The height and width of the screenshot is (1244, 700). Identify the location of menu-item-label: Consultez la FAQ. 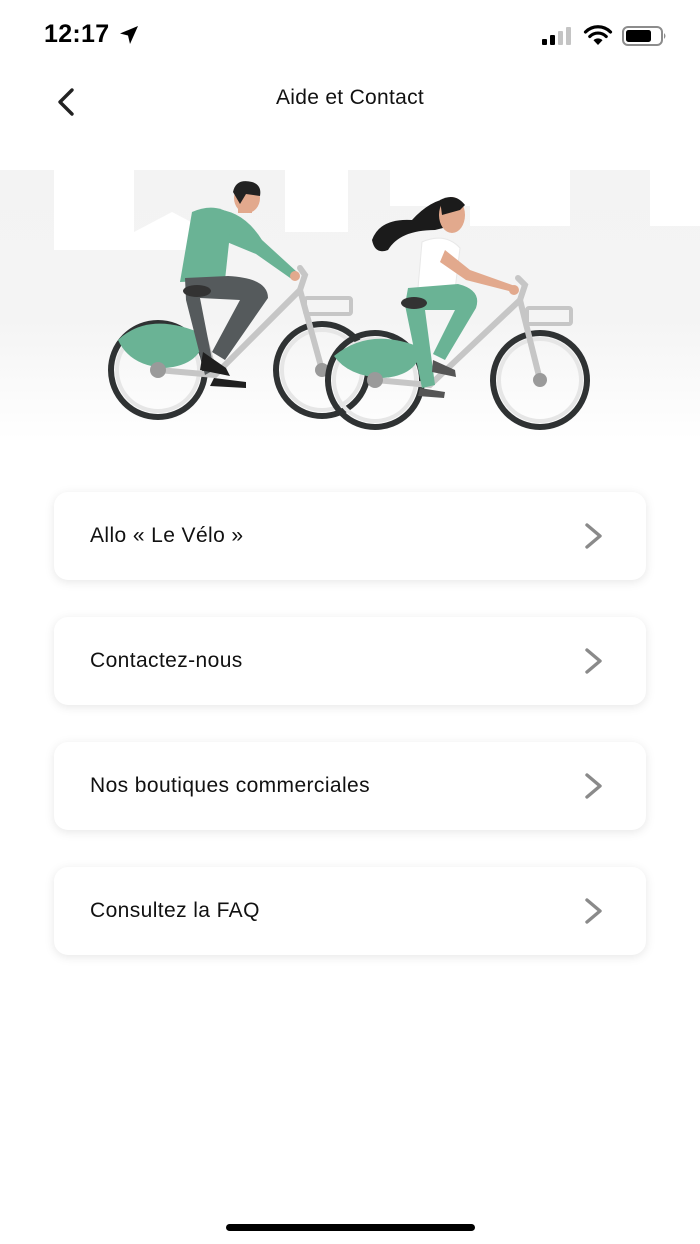
(175, 910).